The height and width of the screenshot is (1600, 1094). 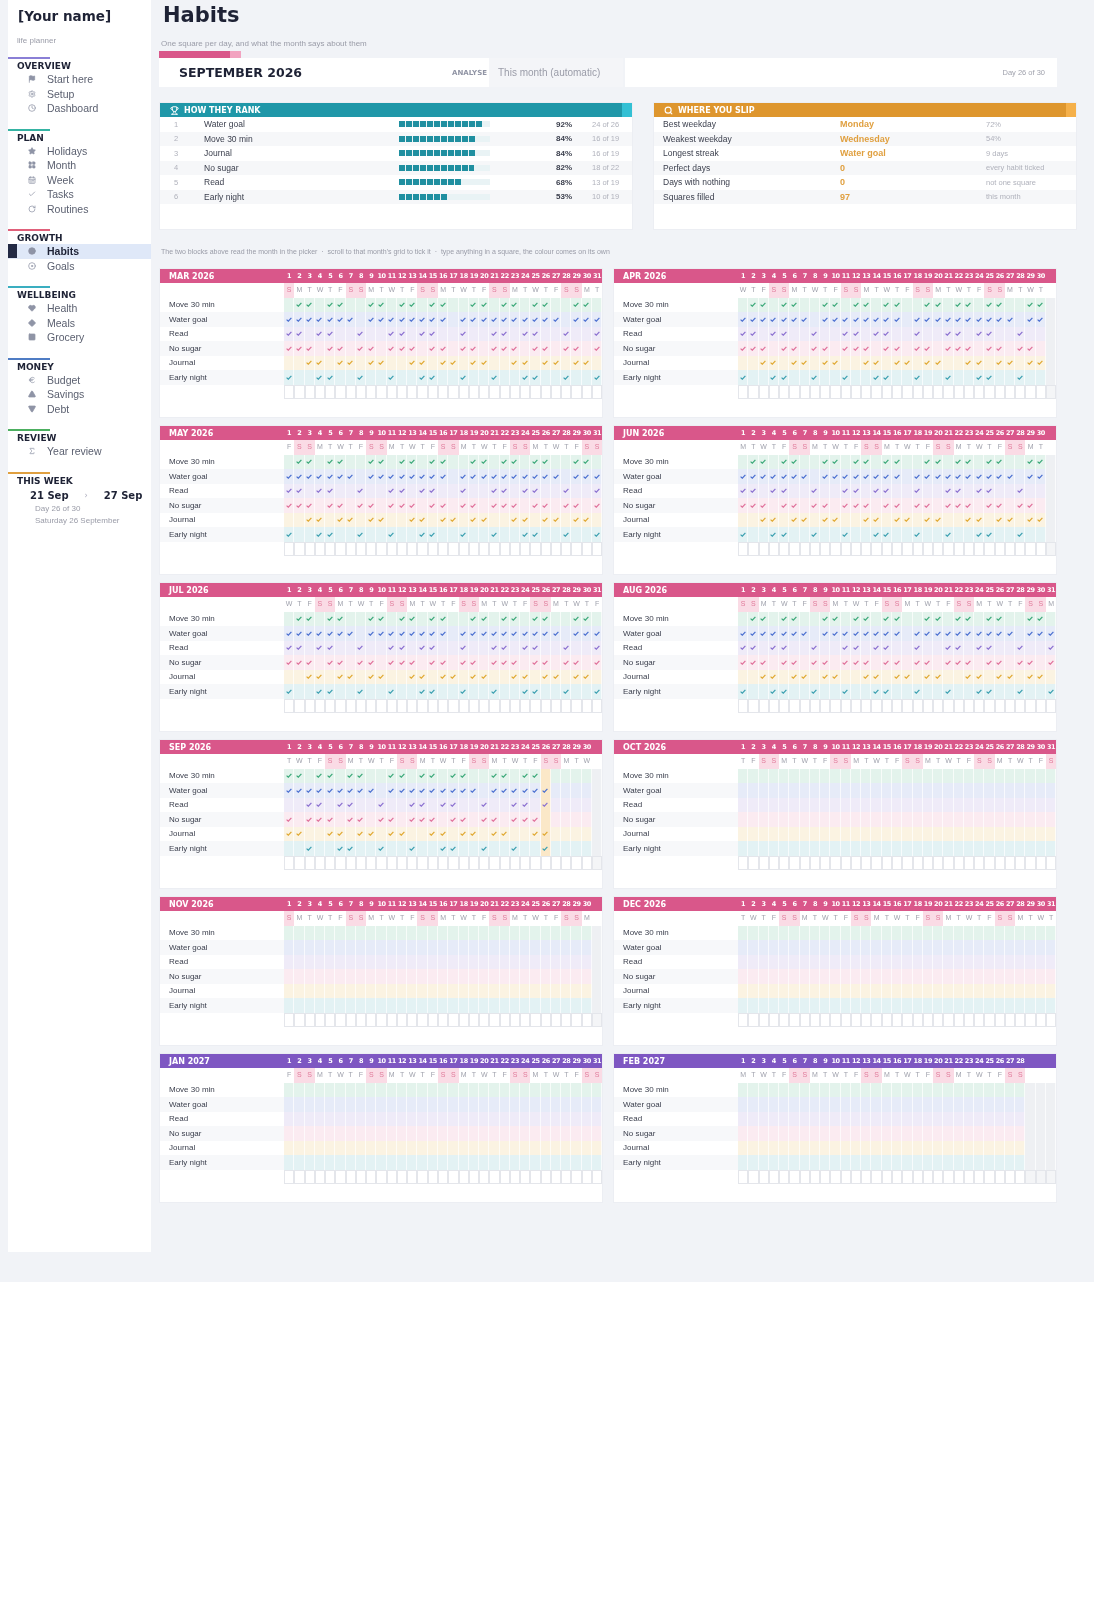 I want to click on selected-month: SEPTEMBER 2026, so click(x=241, y=72).